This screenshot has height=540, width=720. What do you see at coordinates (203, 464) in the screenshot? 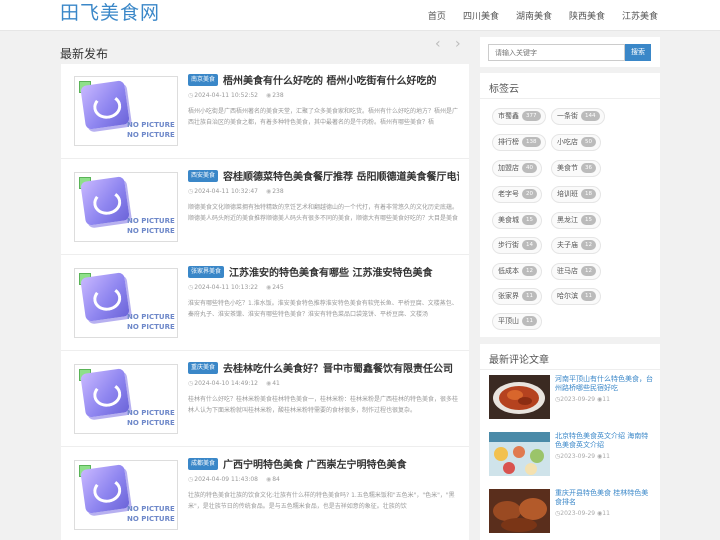
I see `category-badge: 成都美食` at bounding box center [203, 464].